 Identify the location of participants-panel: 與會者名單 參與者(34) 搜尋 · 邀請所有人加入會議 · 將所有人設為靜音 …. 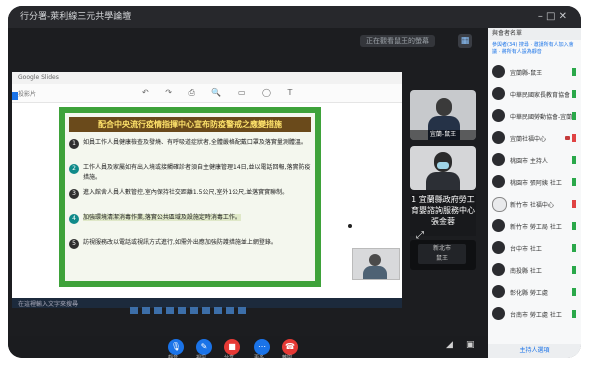
(534, 193).